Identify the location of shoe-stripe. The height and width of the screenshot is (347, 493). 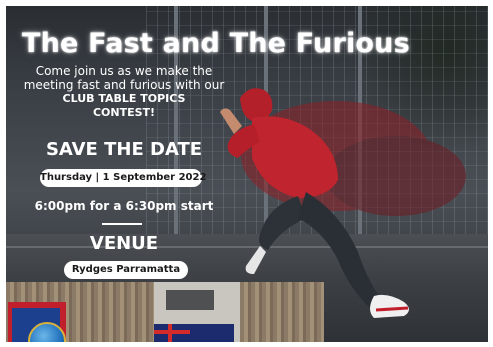
(392, 309).